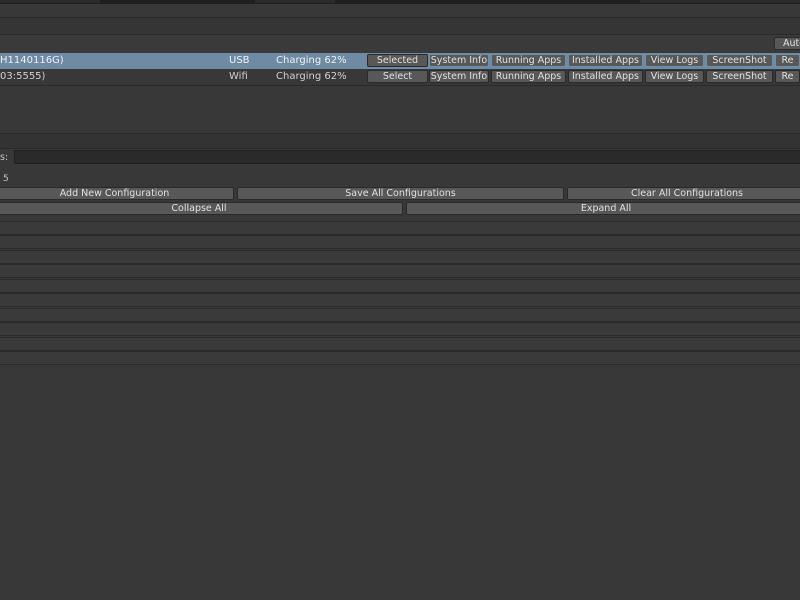  Describe the element at coordinates (787, 43) in the screenshot. I see `auto-button: Auto` at that location.